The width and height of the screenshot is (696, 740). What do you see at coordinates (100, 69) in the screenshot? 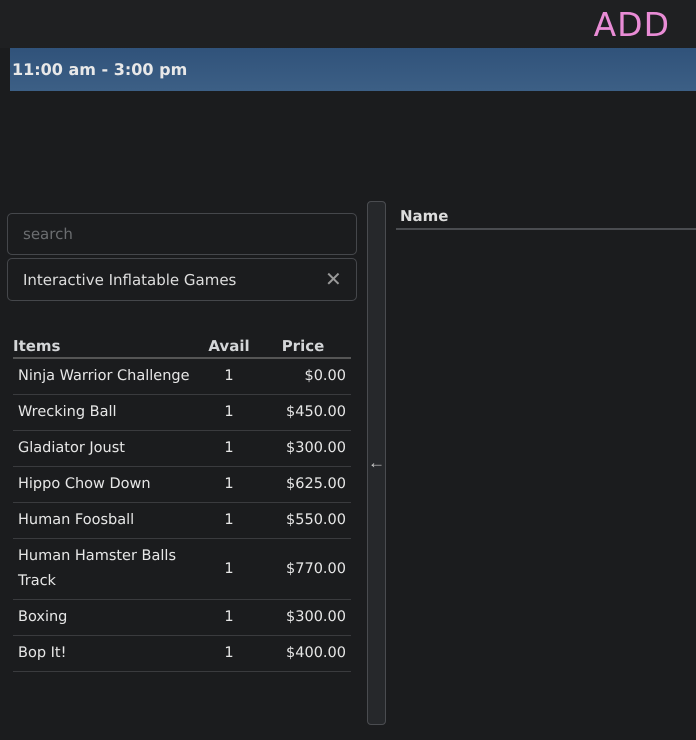
I see `event-time: 11:00 am - 3:00 pm` at bounding box center [100, 69].